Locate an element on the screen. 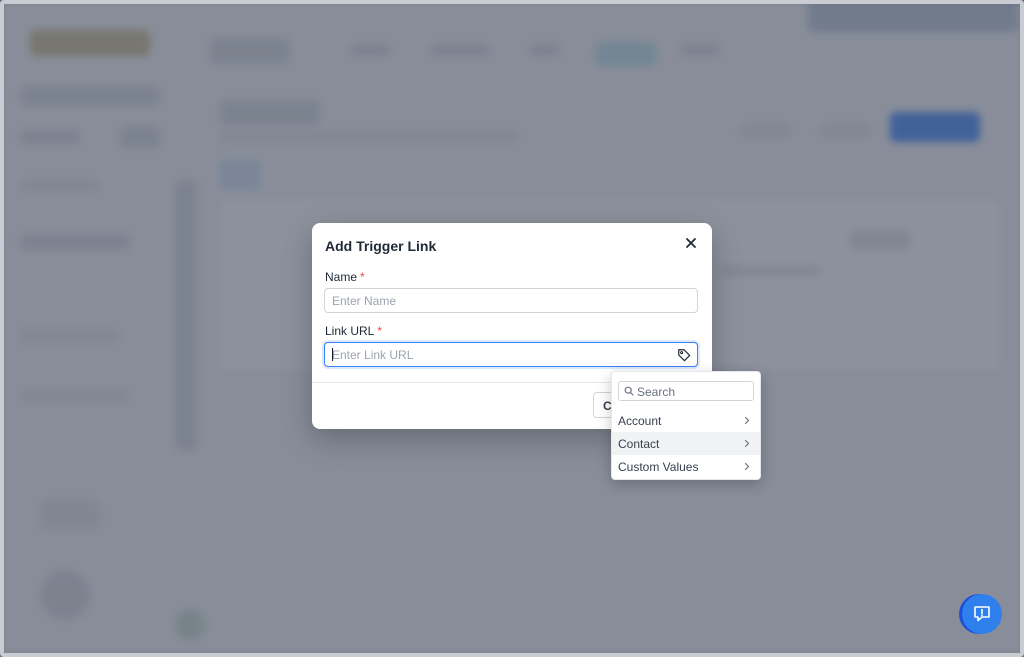 The height and width of the screenshot is (657, 1024). search-icon is located at coordinates (629, 391).